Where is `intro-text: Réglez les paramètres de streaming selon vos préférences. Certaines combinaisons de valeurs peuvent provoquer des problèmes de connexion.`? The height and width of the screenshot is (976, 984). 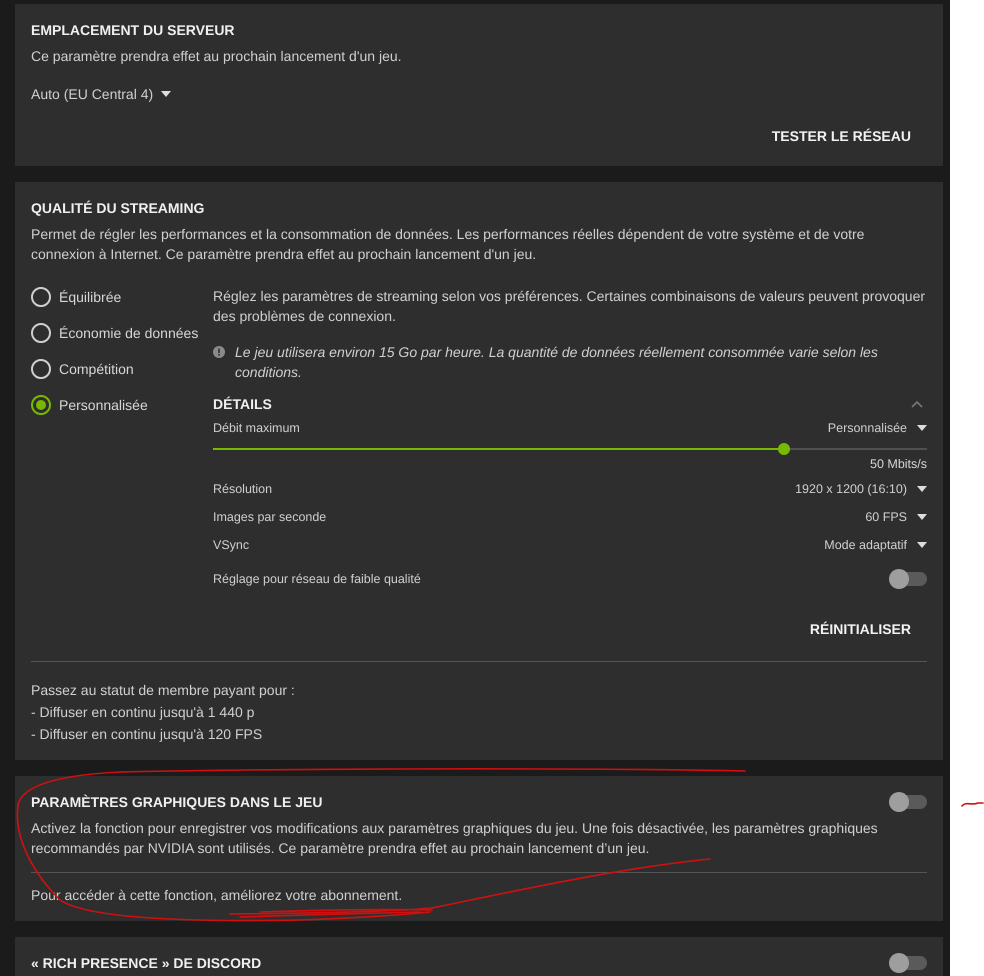 intro-text: Réglez les paramètres de streaming selon vos préférences. Certaines combinaisons de valeurs peuvent provoquer des problèmes de connexion. is located at coordinates (569, 306).